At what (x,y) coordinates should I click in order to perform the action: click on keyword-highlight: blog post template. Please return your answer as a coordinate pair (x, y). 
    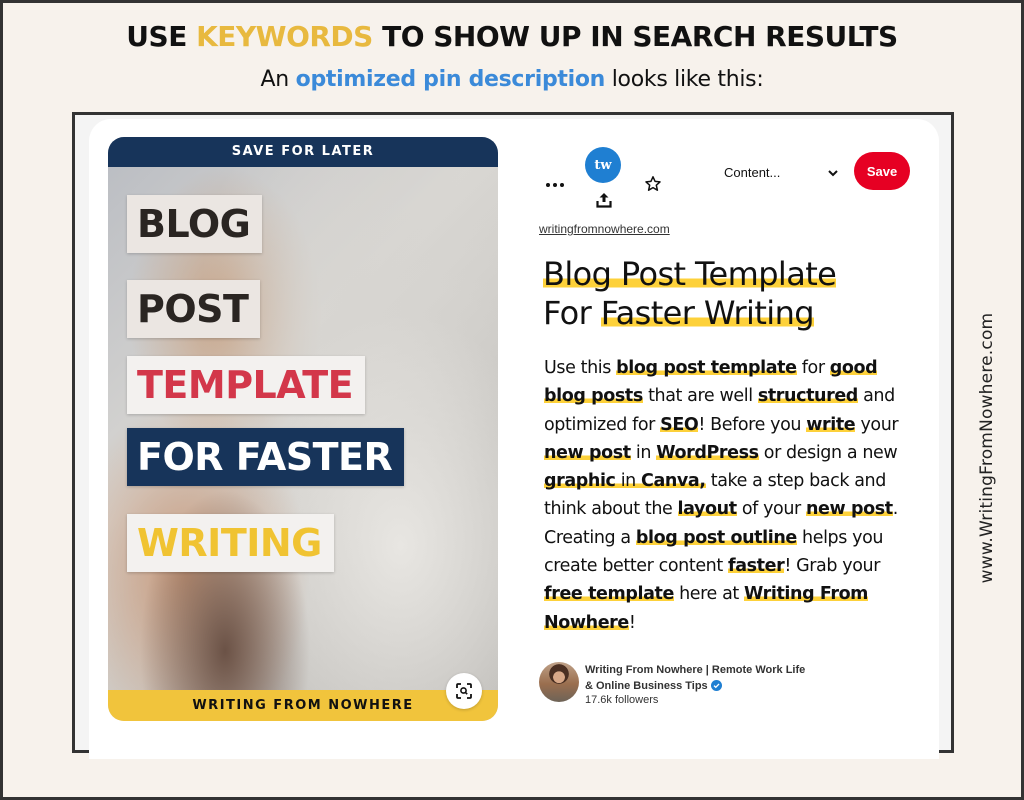
    Looking at the image, I should click on (706, 368).